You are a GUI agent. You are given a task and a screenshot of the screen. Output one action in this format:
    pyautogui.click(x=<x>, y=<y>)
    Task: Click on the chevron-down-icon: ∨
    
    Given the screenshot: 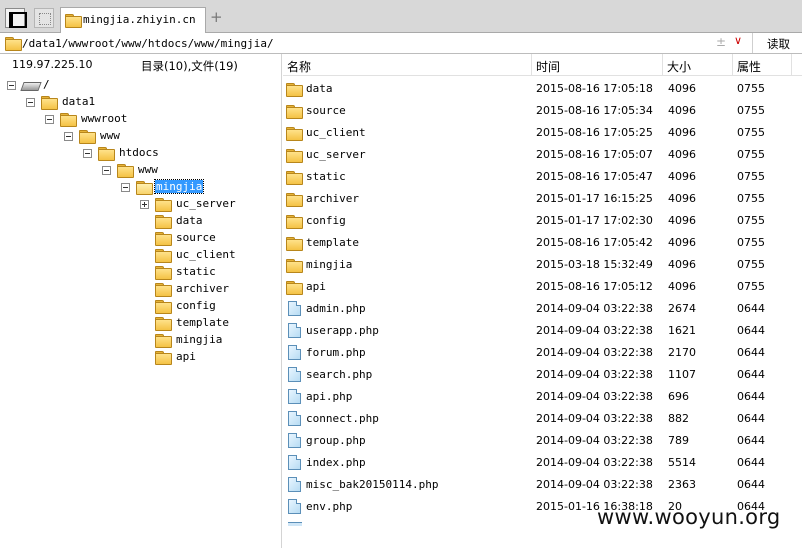 What is the action you would take?
    pyautogui.click(x=738, y=40)
    